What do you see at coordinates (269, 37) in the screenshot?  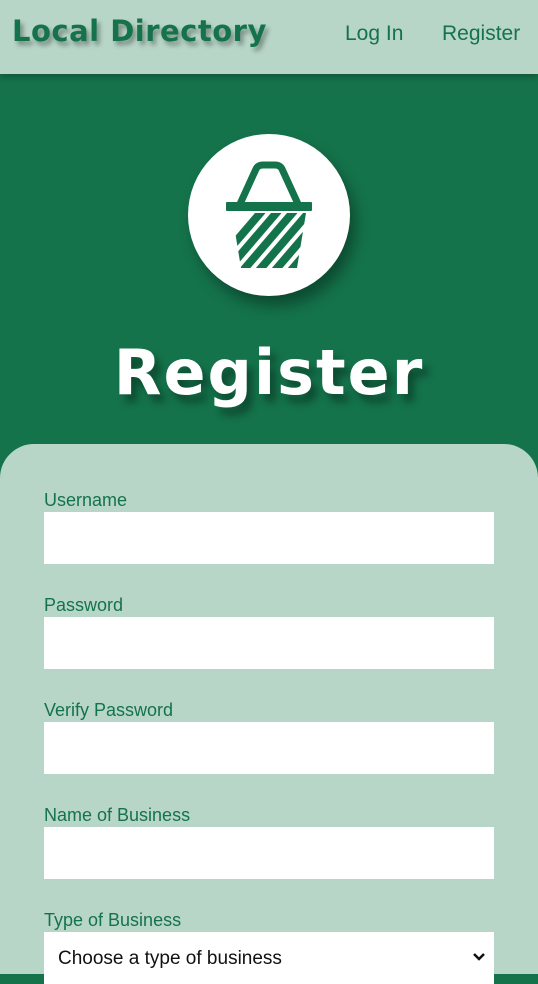 I see `top-nav-bar: Local Directory Log In Register` at bounding box center [269, 37].